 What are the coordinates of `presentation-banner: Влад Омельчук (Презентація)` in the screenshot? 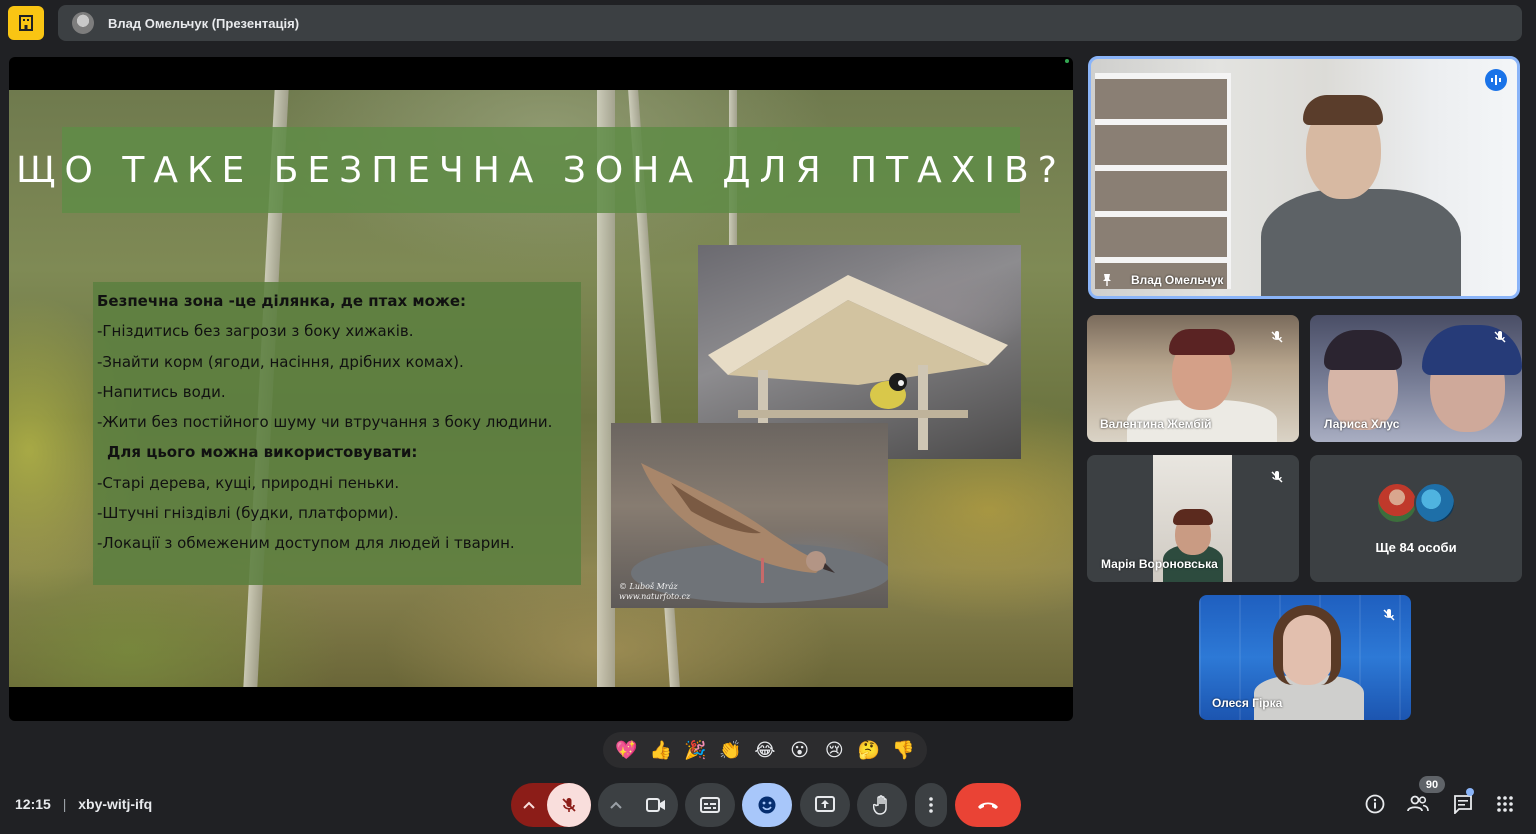 It's located at (790, 23).